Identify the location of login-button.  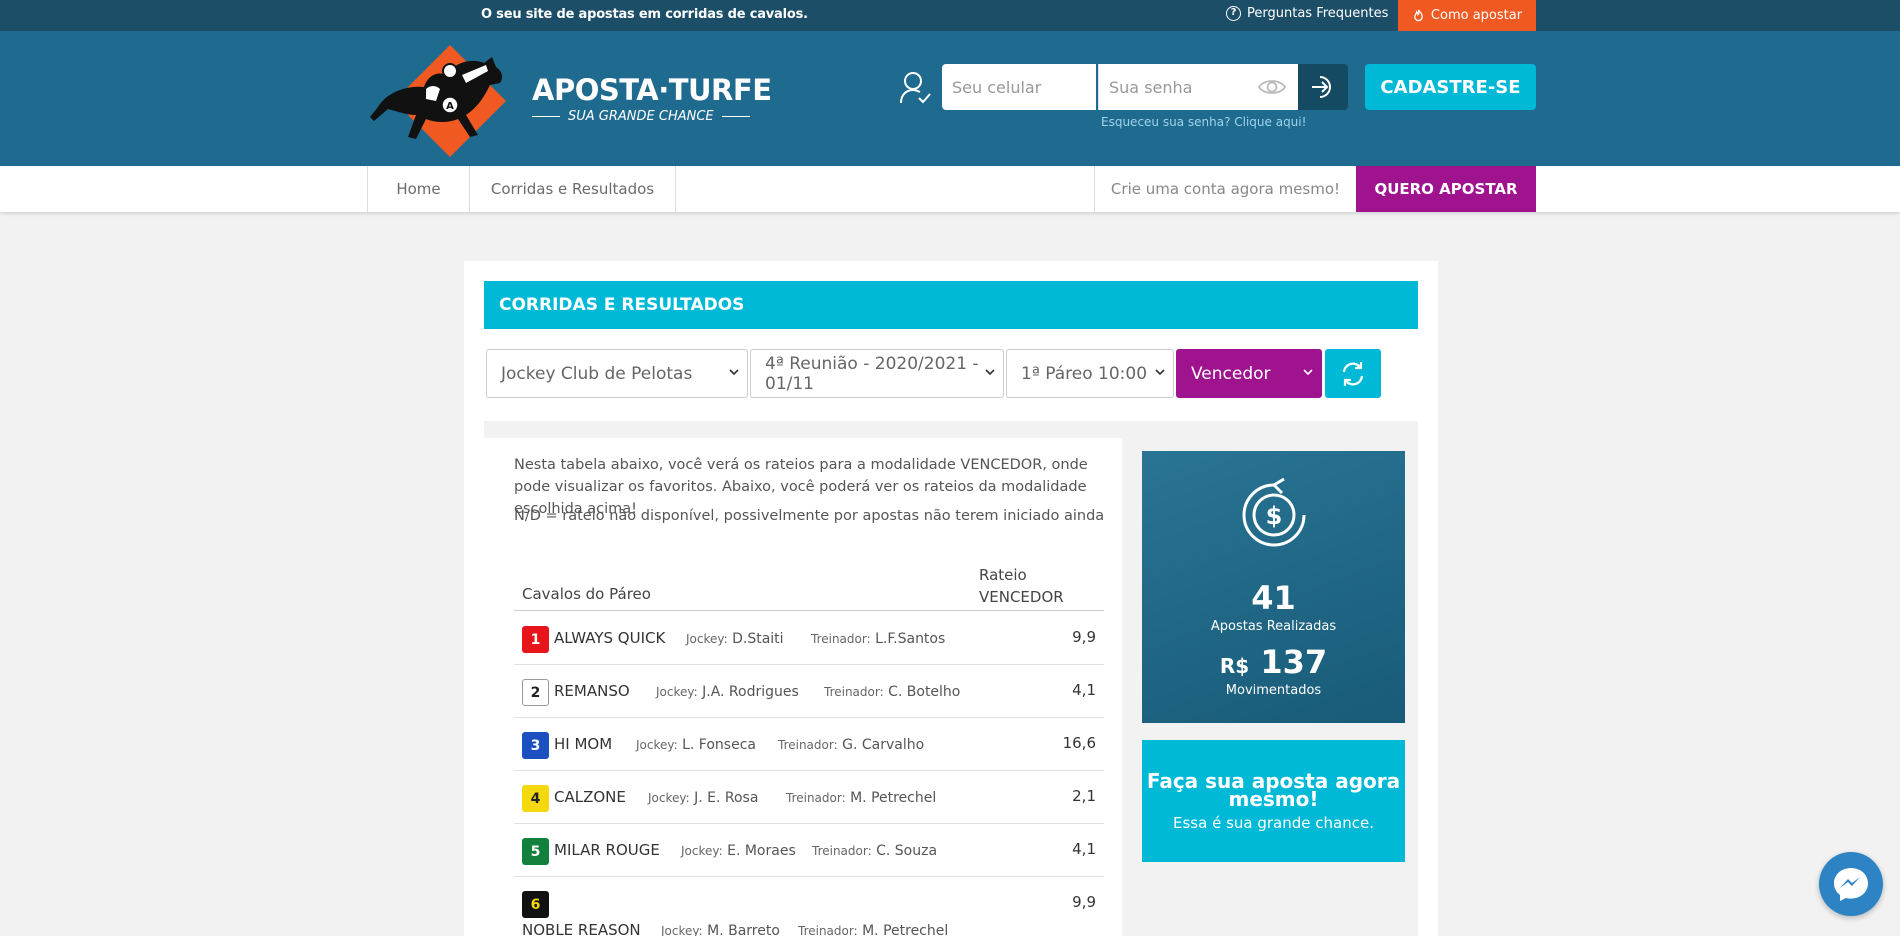
(1323, 87).